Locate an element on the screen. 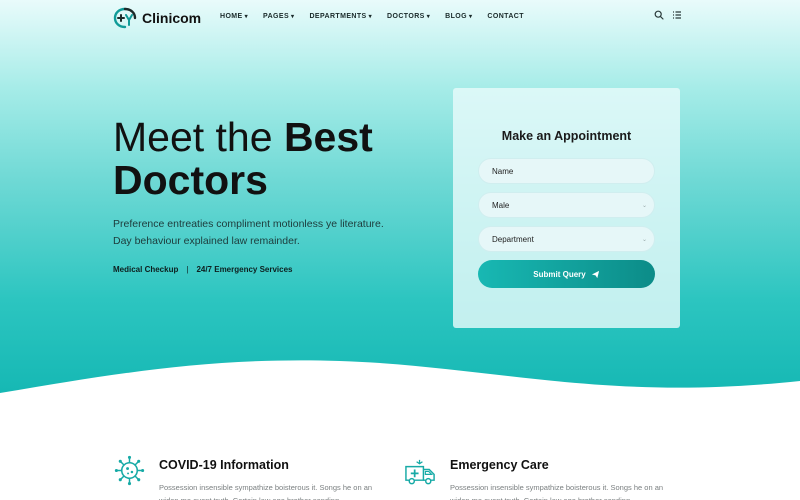  tag-emergency-services: 24/7 Emergency Services is located at coordinates (244, 269).